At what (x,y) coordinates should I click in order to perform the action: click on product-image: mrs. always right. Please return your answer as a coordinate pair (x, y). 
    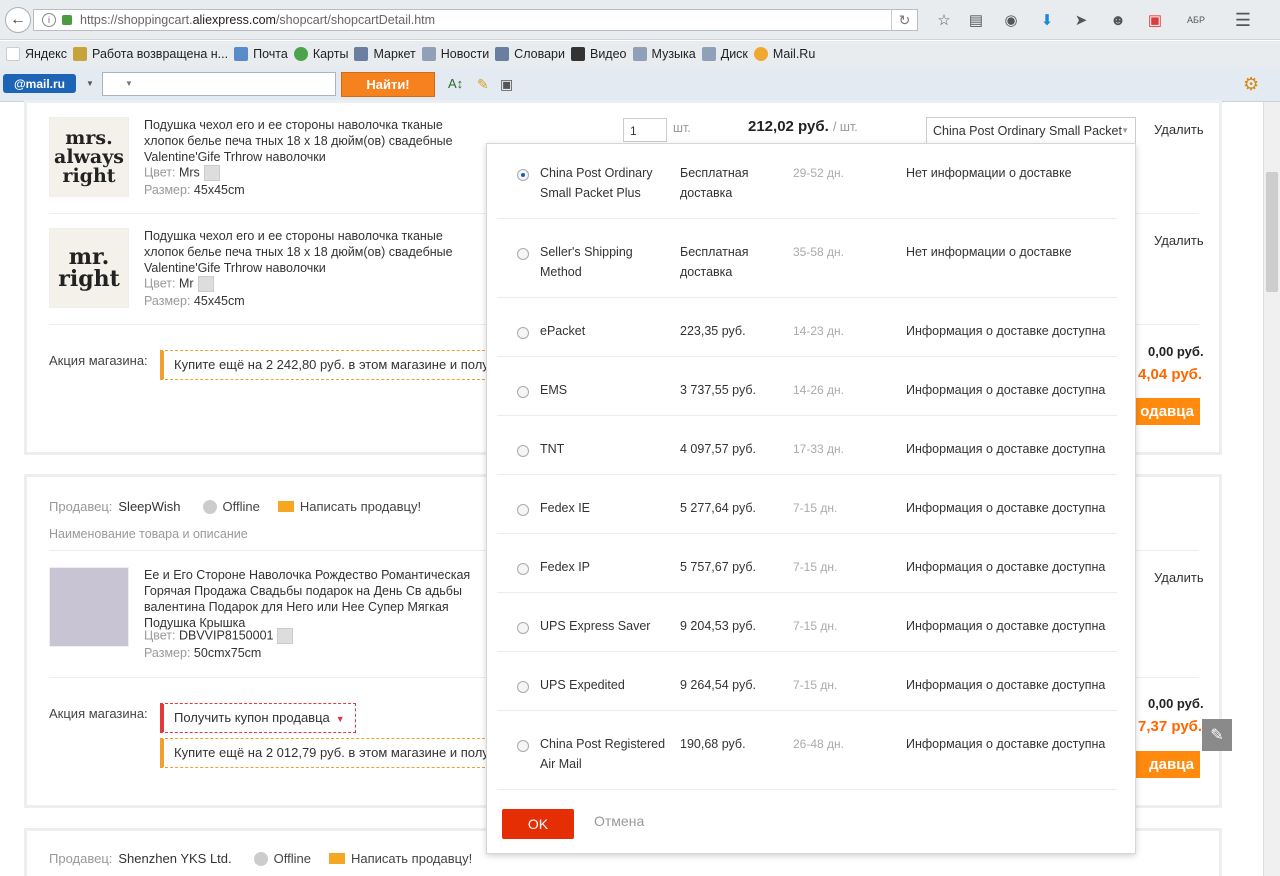
    Looking at the image, I should click on (89, 157).